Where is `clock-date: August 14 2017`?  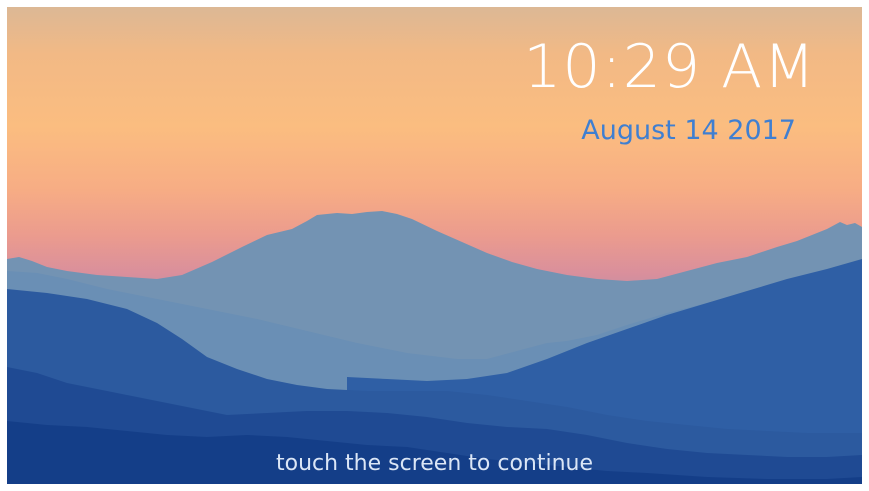
clock-date: August 14 2017 is located at coordinates (688, 130).